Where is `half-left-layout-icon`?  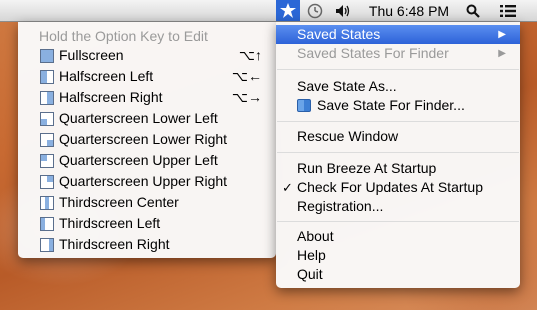
half-left-layout-icon is located at coordinates (47, 77).